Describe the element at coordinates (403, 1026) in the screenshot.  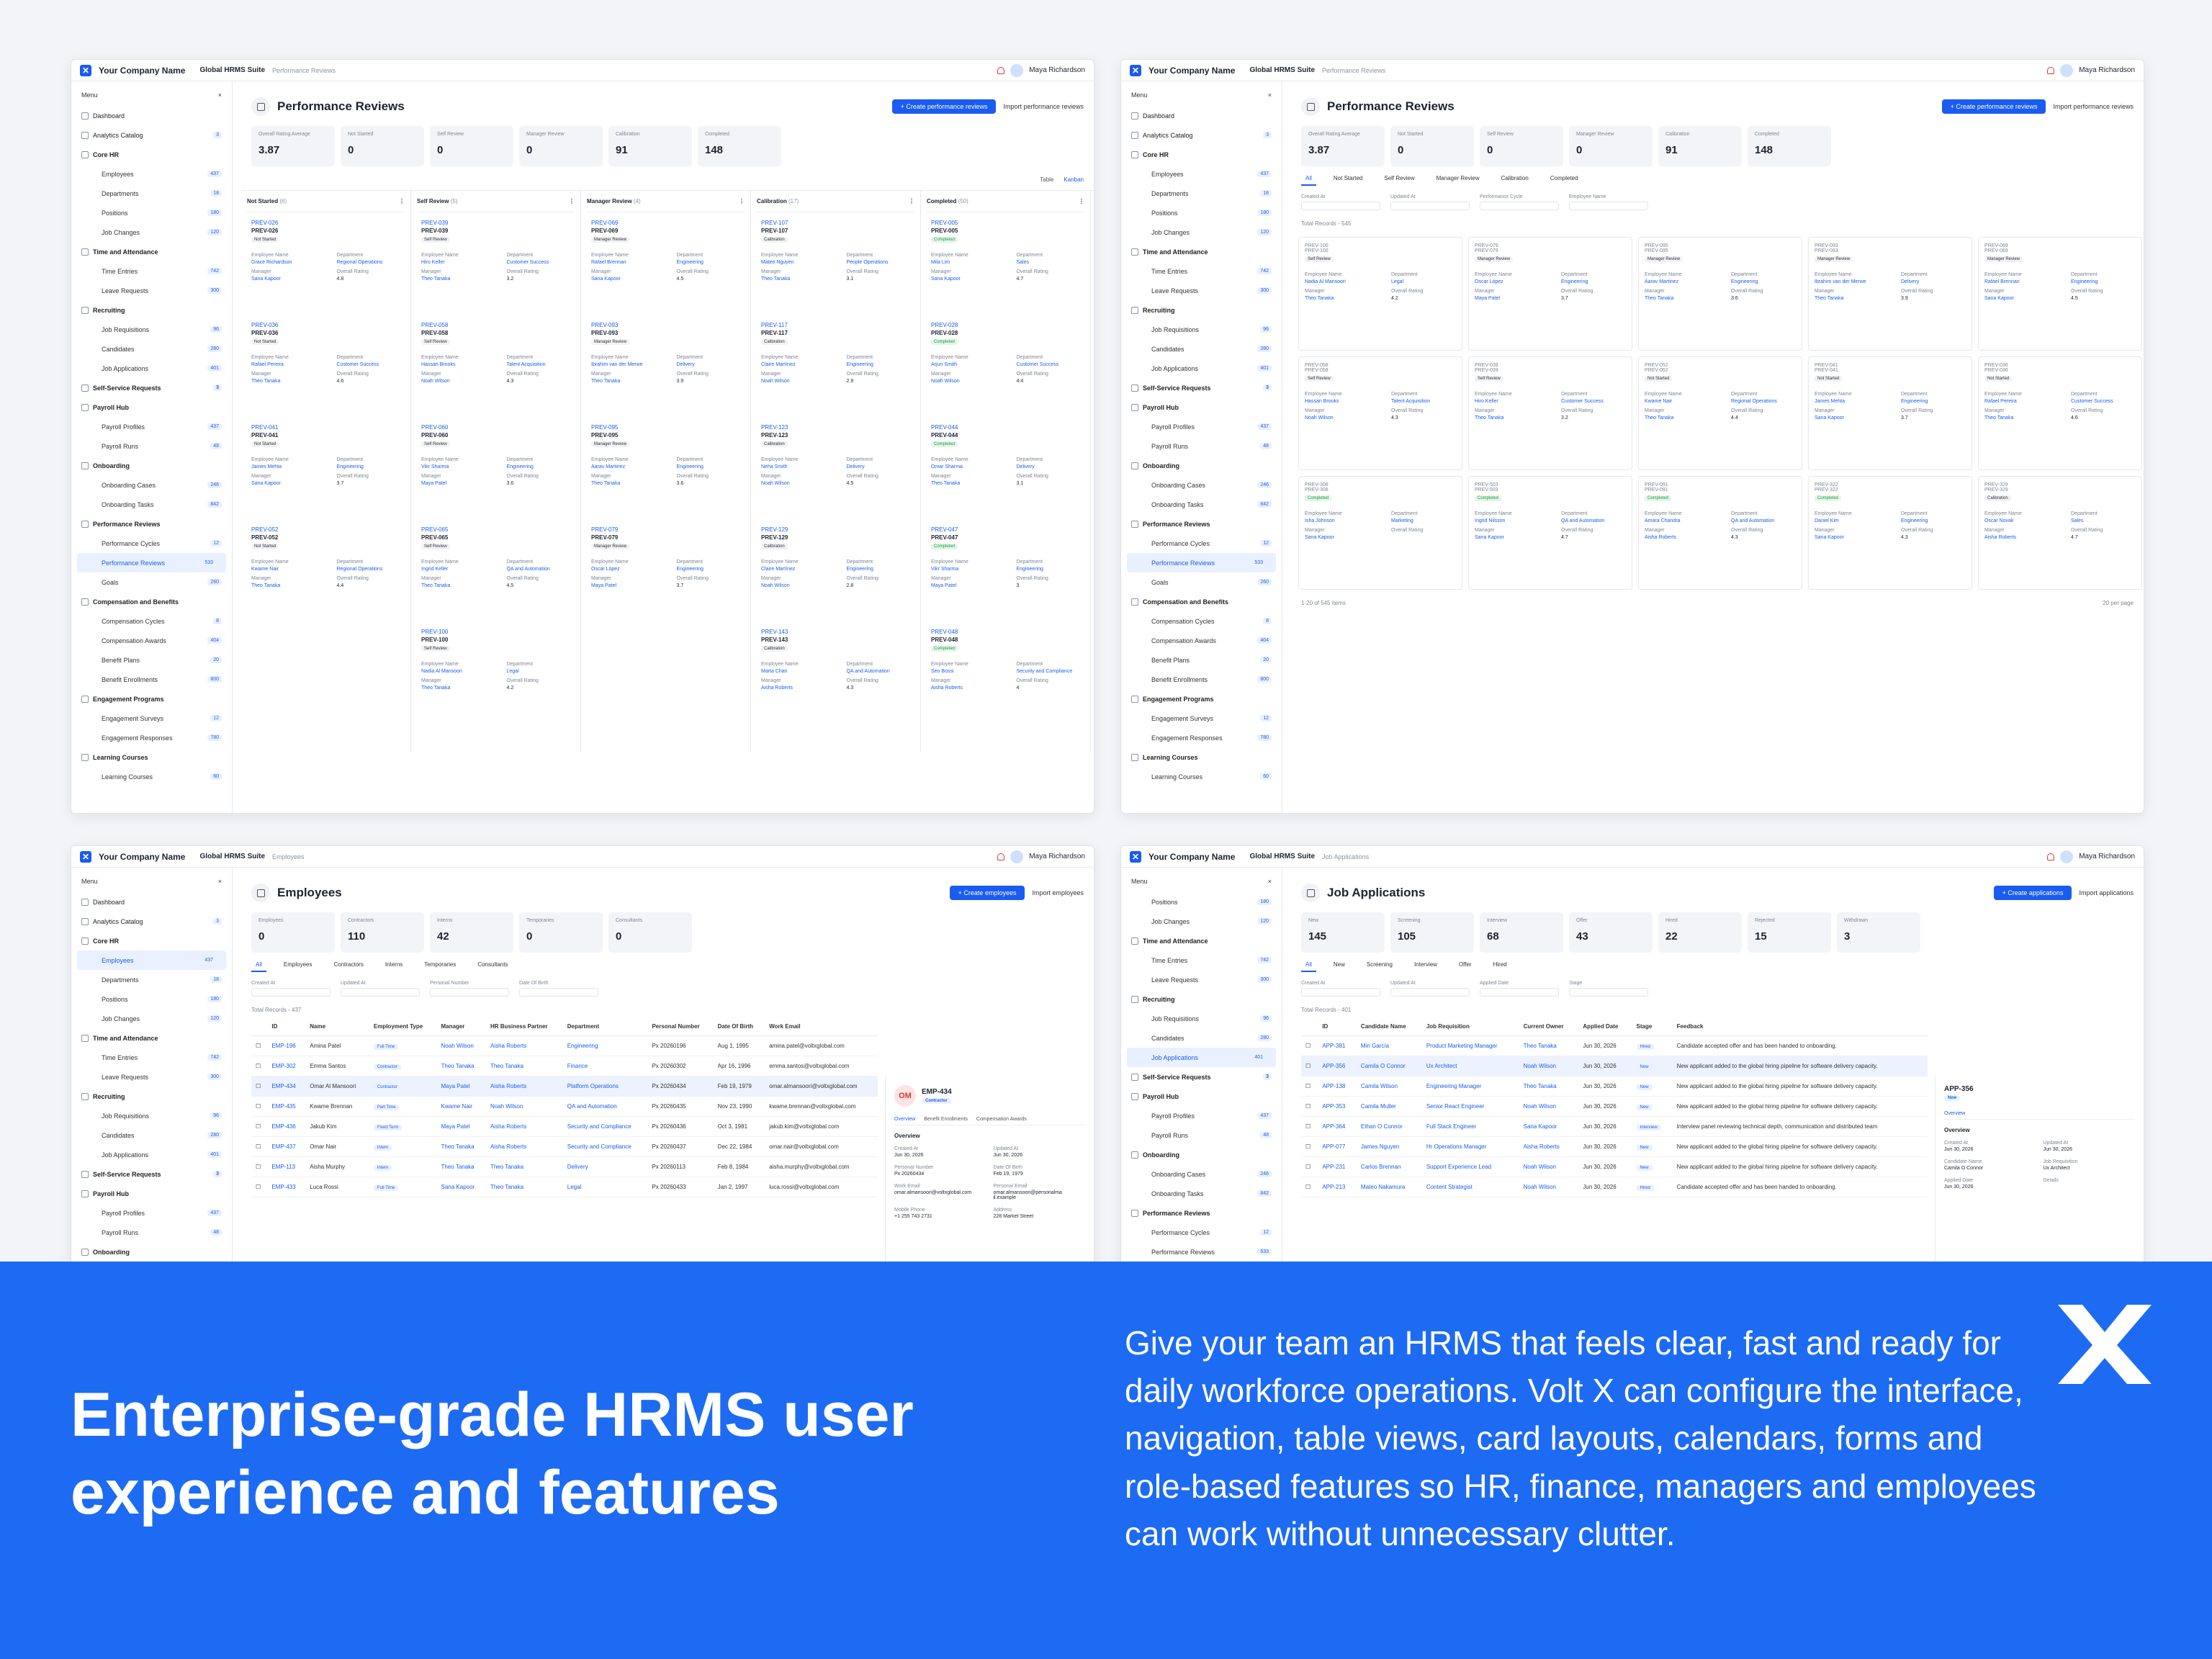
I see `column-header: Employment Type` at that location.